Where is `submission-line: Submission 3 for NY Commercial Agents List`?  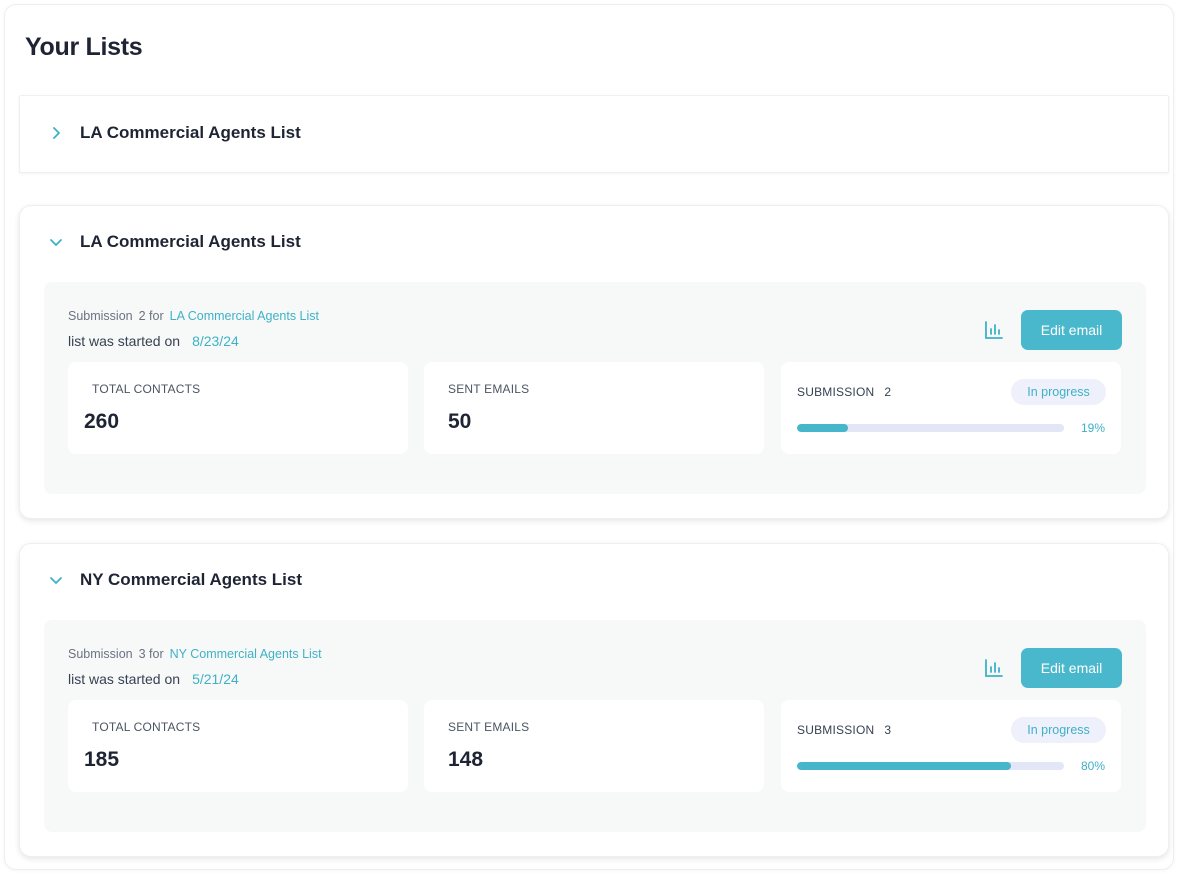 submission-line: Submission 3 for NY Commercial Agents List is located at coordinates (195, 654).